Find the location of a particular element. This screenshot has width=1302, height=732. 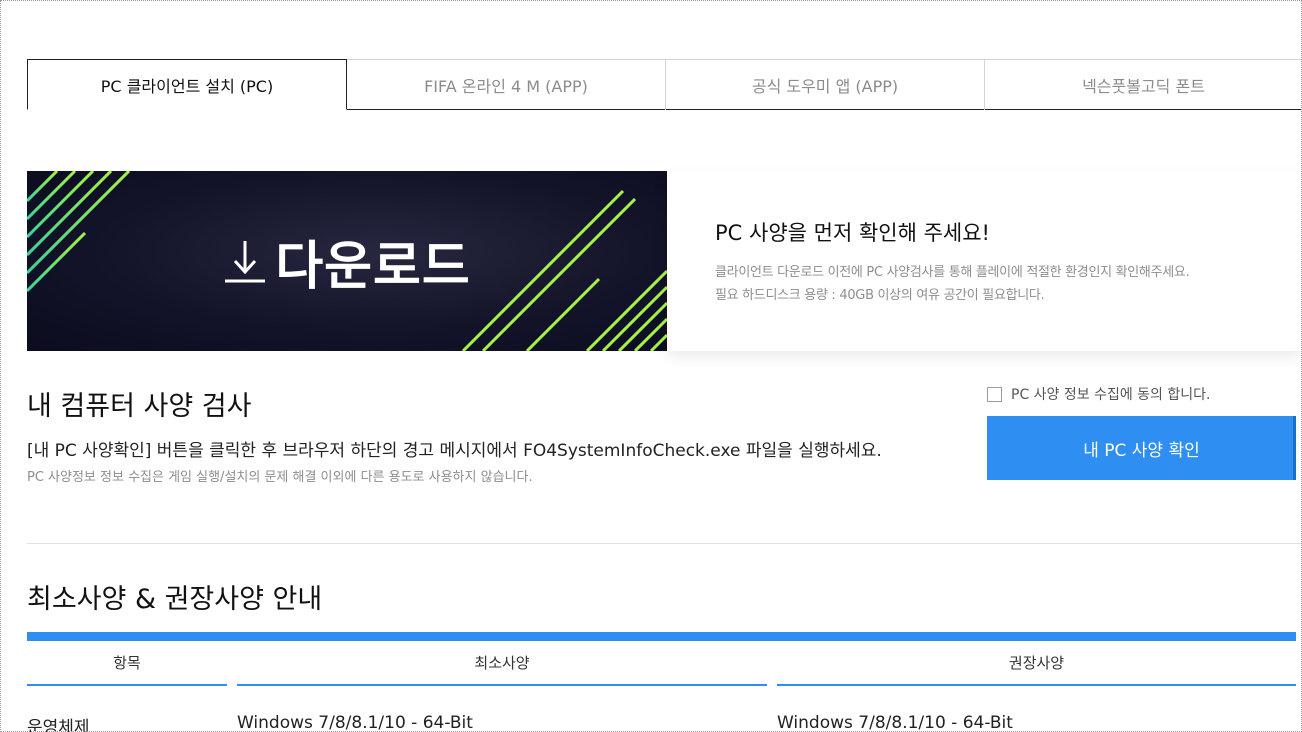

table-top-bar is located at coordinates (661, 636).